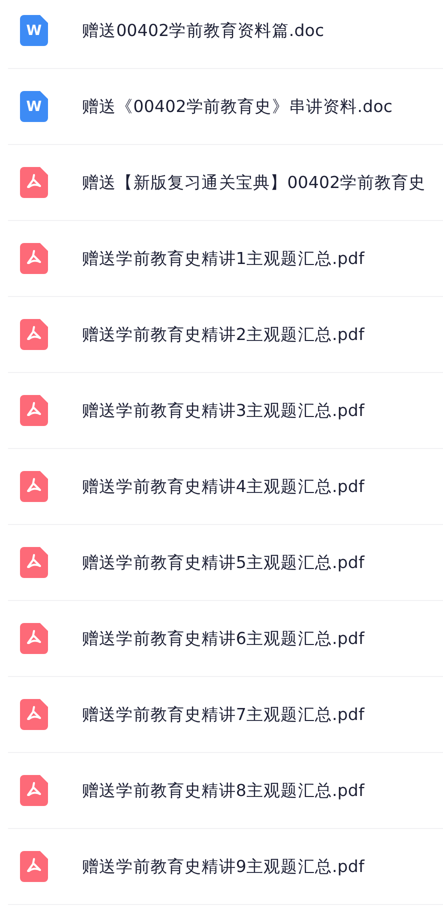  What do you see at coordinates (223, 259) in the screenshot?
I see `file-name: 赠送学前教育史精讲1主观题汇总.pdf` at bounding box center [223, 259].